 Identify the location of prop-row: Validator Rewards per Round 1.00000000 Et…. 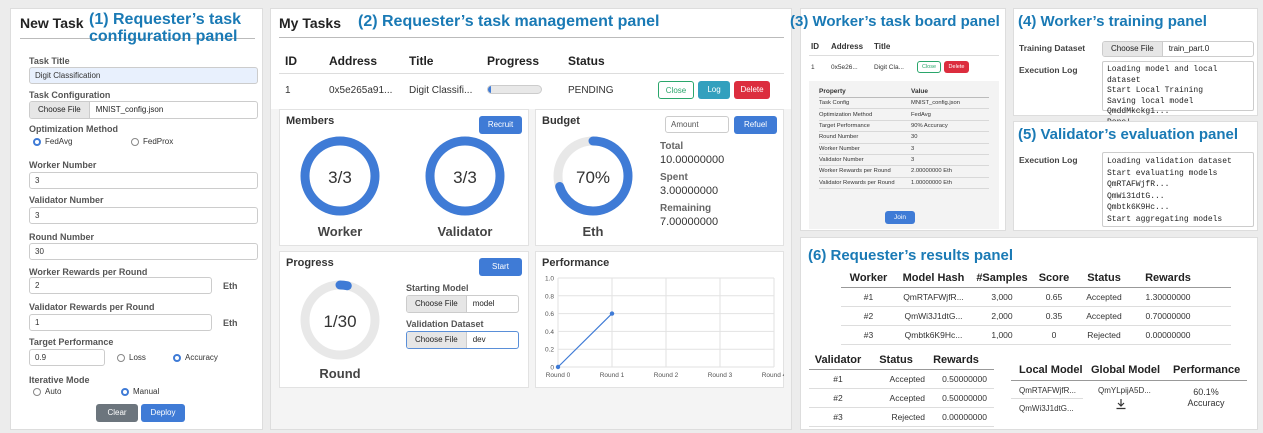
(904, 183).